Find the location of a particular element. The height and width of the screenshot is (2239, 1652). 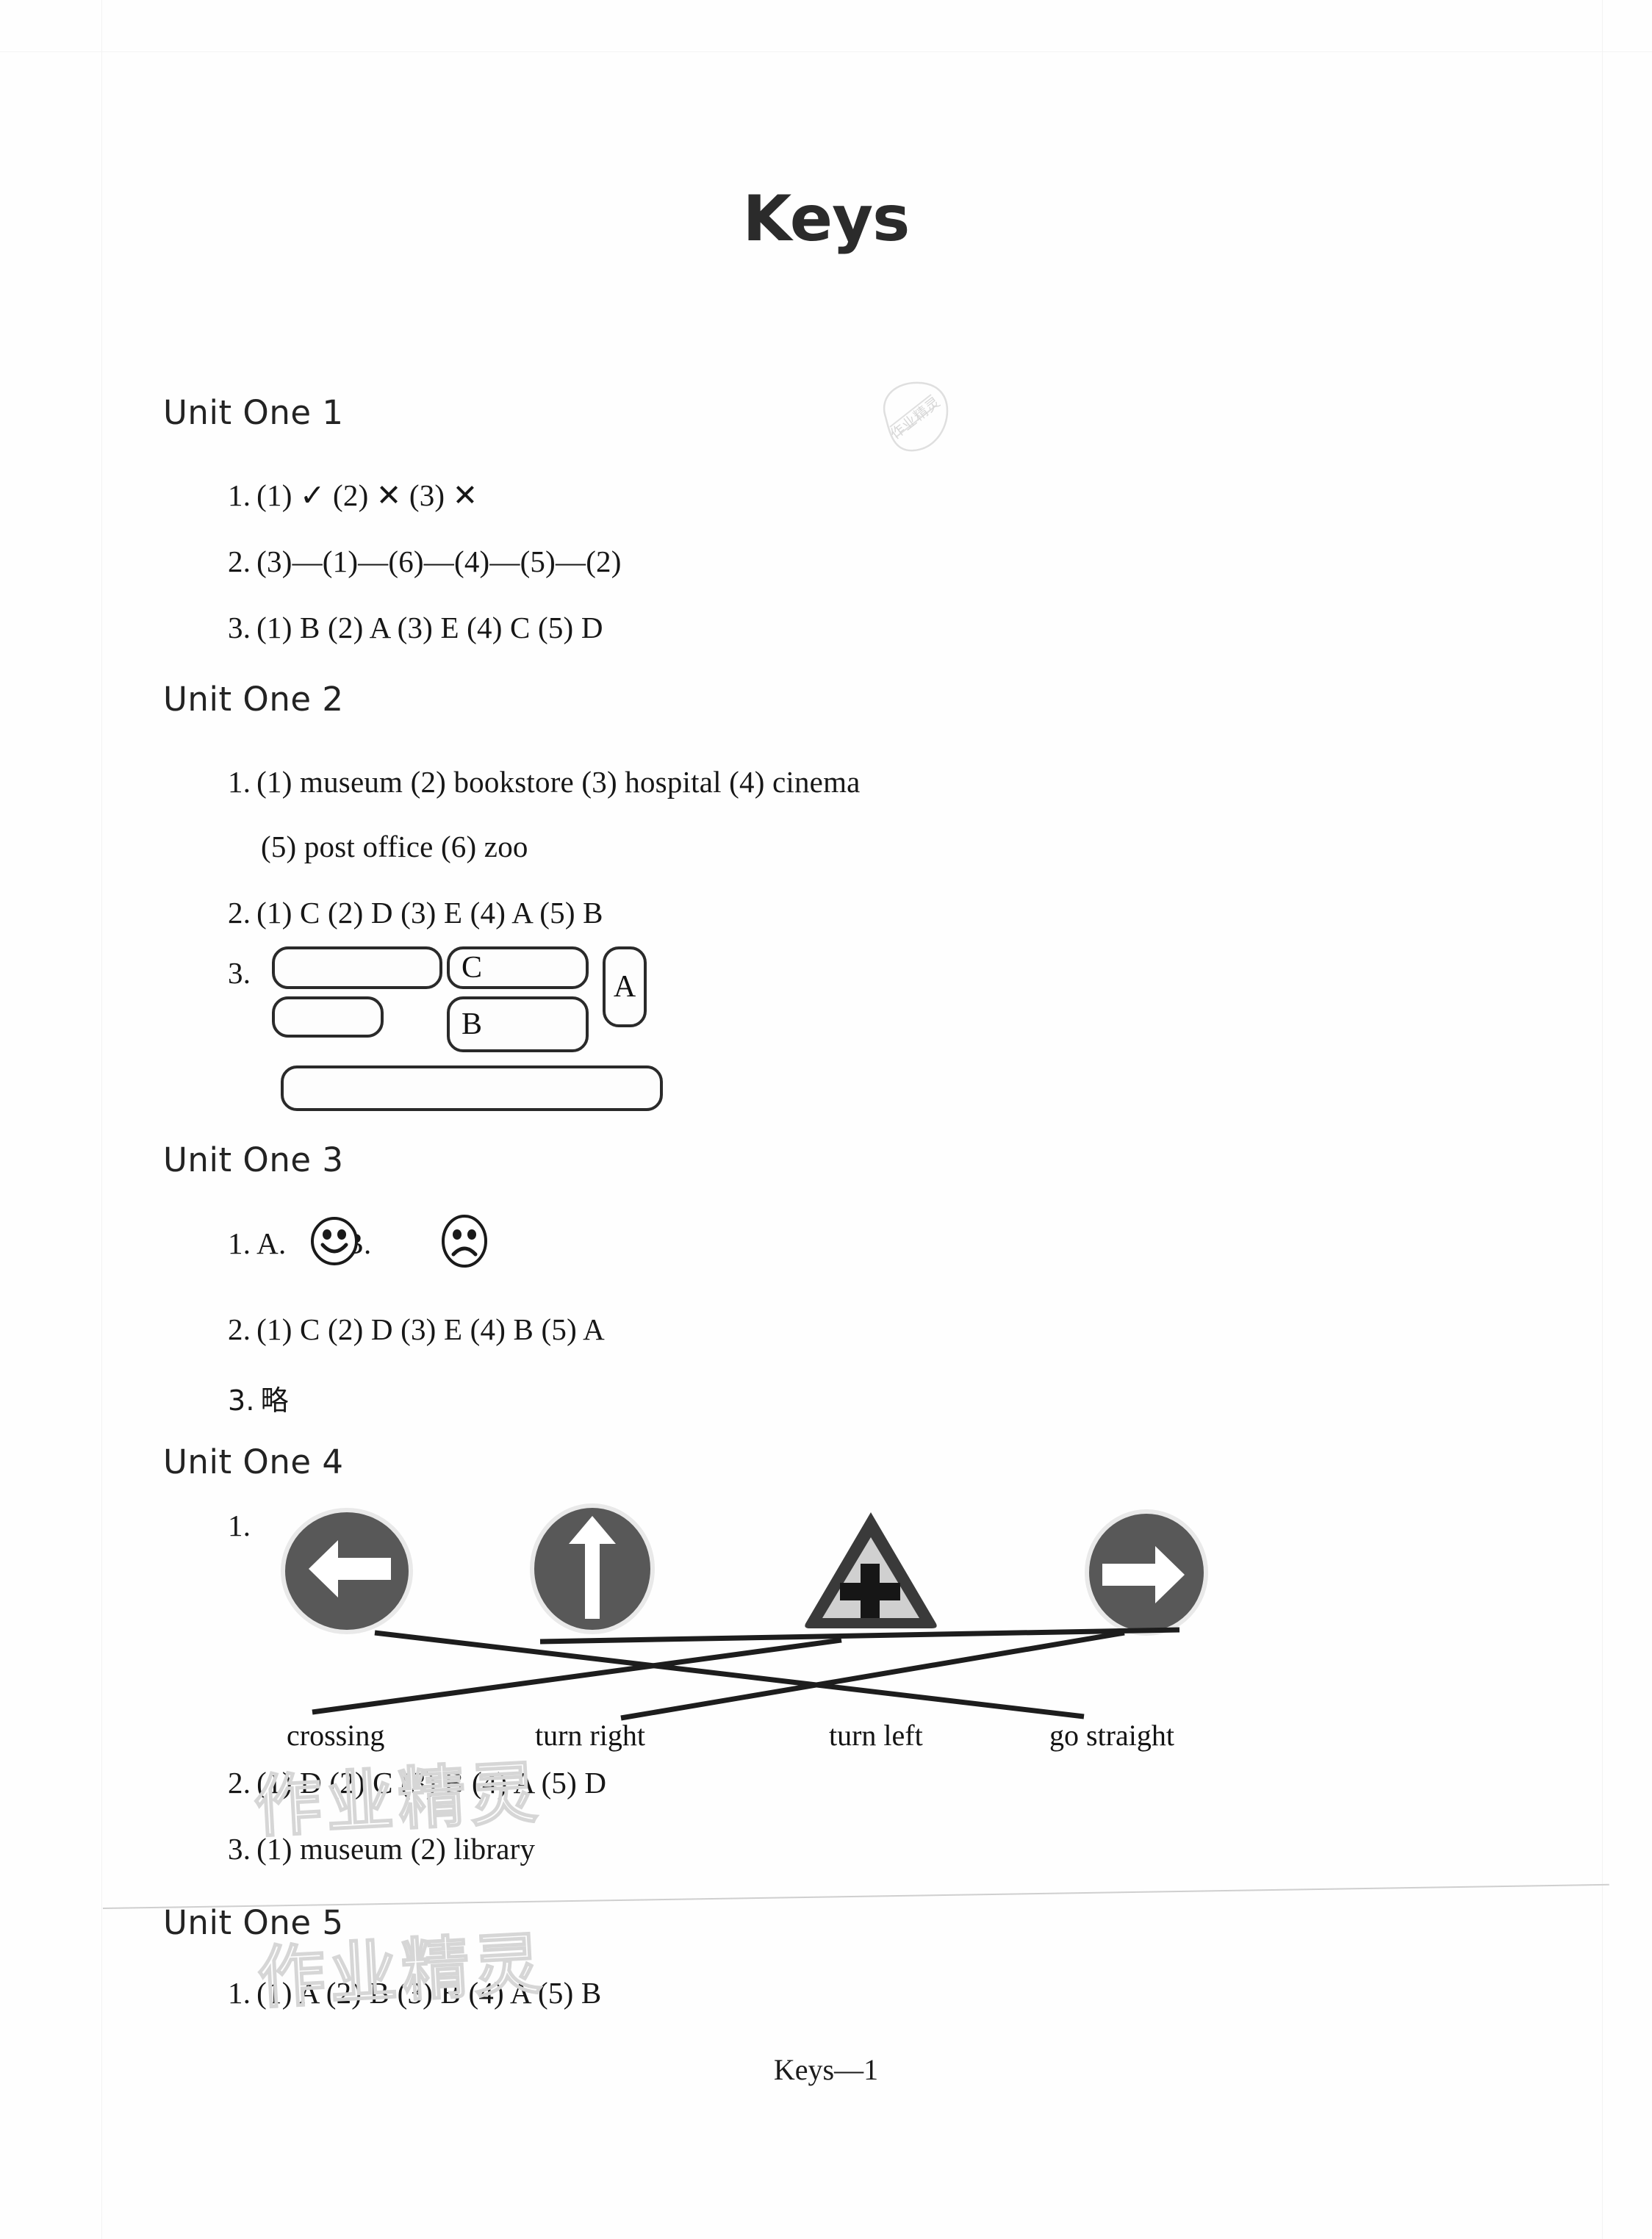

match-label-crossing: crossing is located at coordinates (336, 1735).